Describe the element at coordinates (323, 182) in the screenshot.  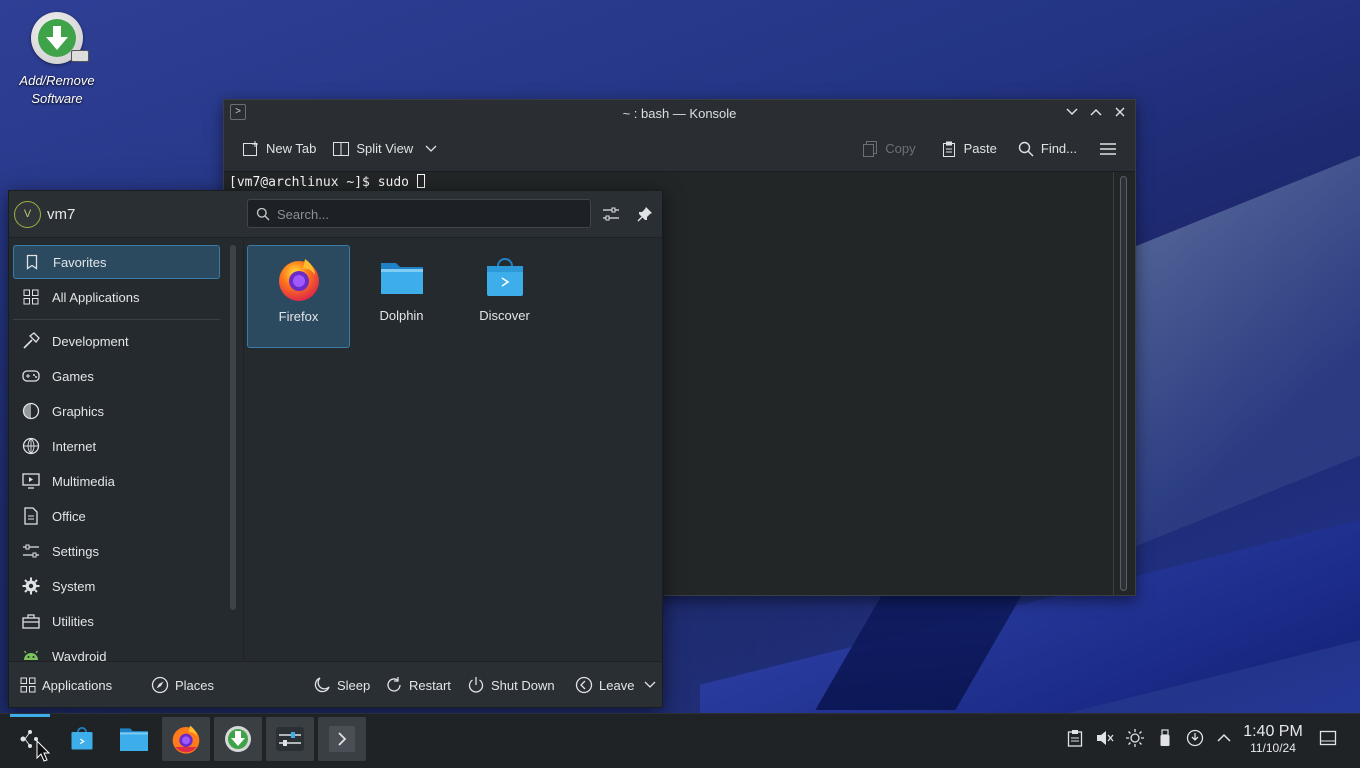
I see `terminal-prompt: [vm7@archlinux ~]$ sudo` at that location.